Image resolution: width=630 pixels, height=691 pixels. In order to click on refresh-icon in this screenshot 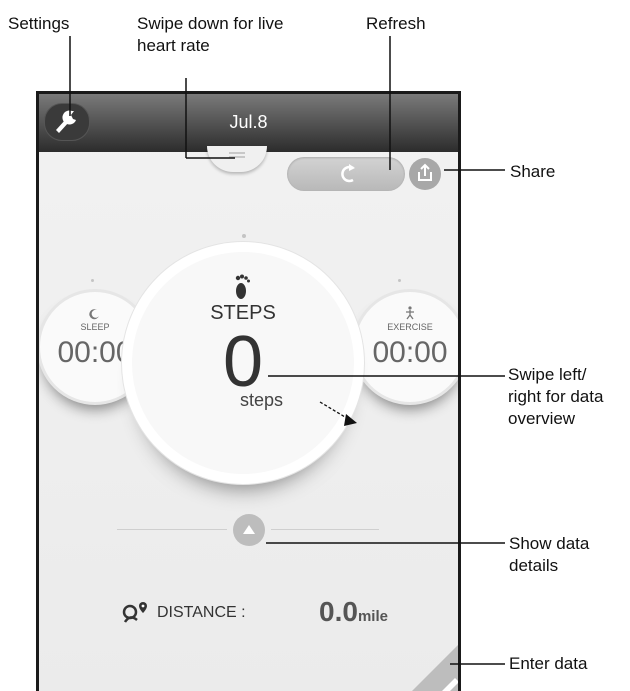, I will do `click(348, 173)`.